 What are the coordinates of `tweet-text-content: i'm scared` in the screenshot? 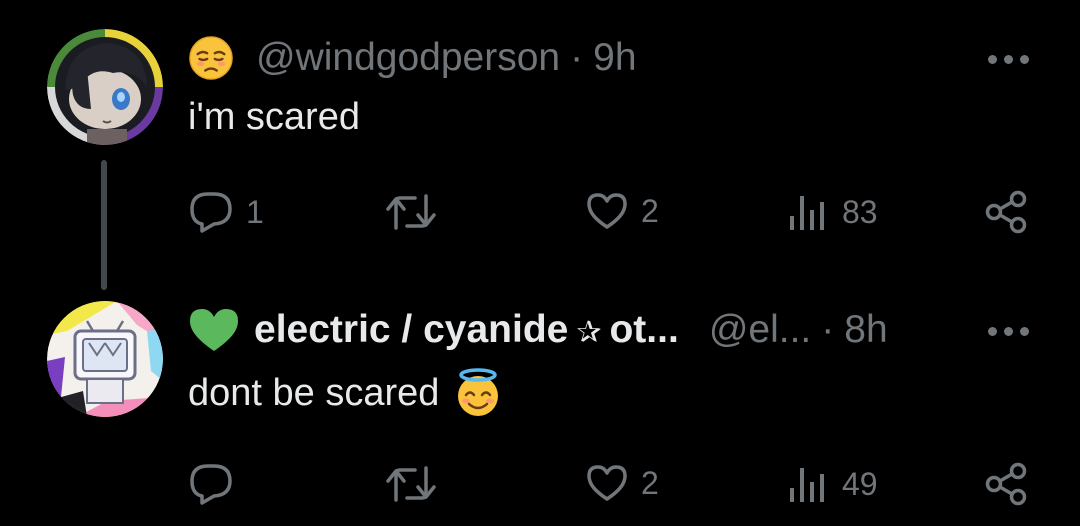 It's located at (274, 117).